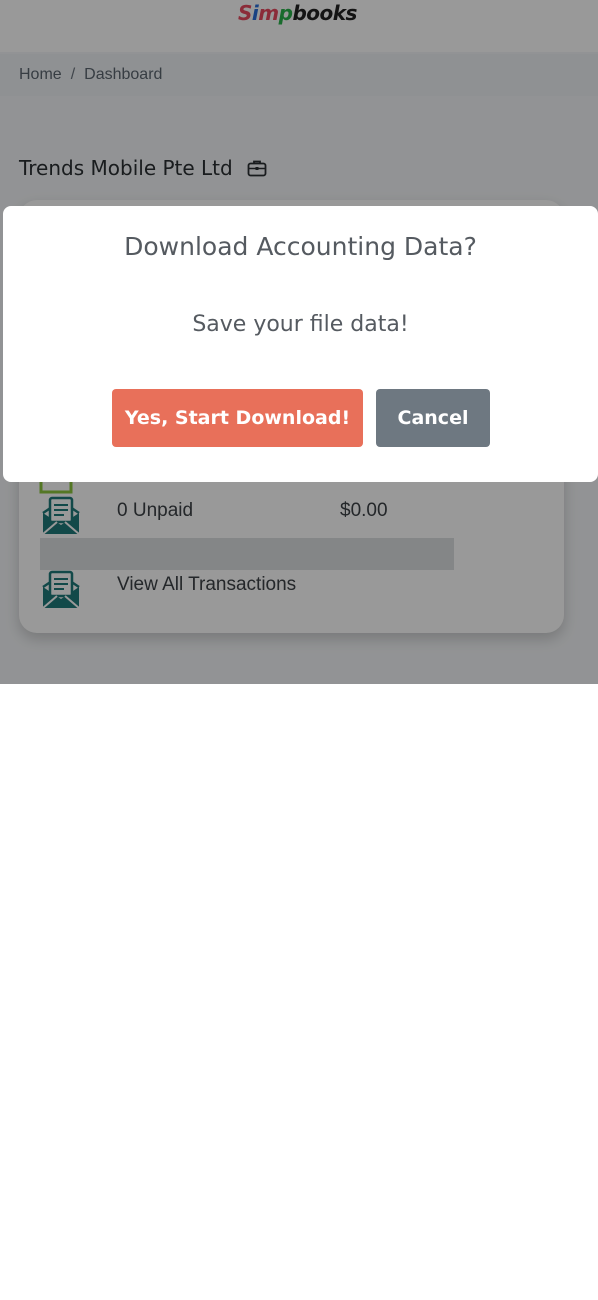 This screenshot has height=1300, width=598. What do you see at coordinates (433, 418) in the screenshot?
I see `cancel-button: Cancel` at bounding box center [433, 418].